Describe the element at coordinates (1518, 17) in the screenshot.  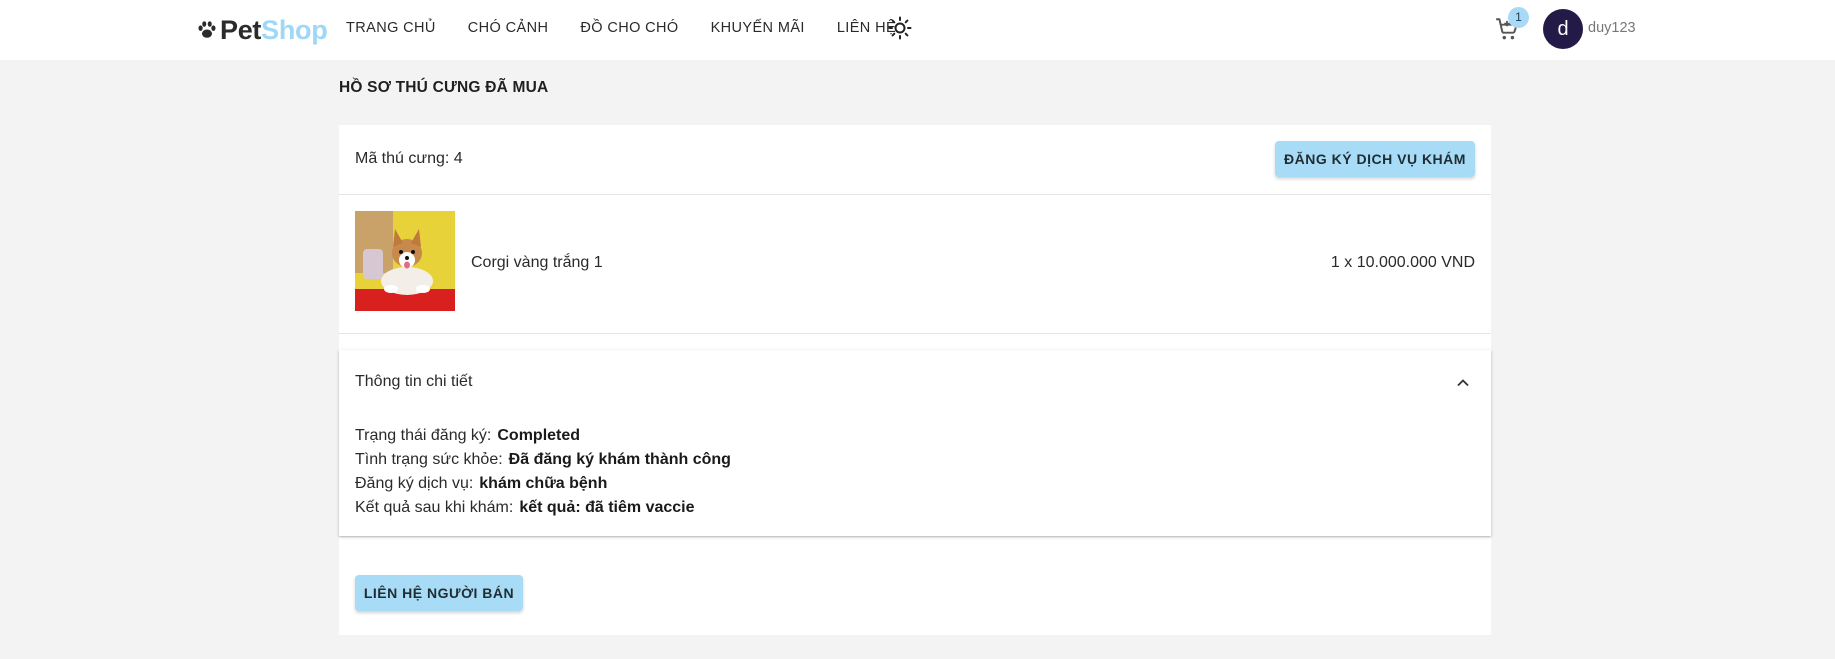
I see `cart-count-badge: 1` at that location.